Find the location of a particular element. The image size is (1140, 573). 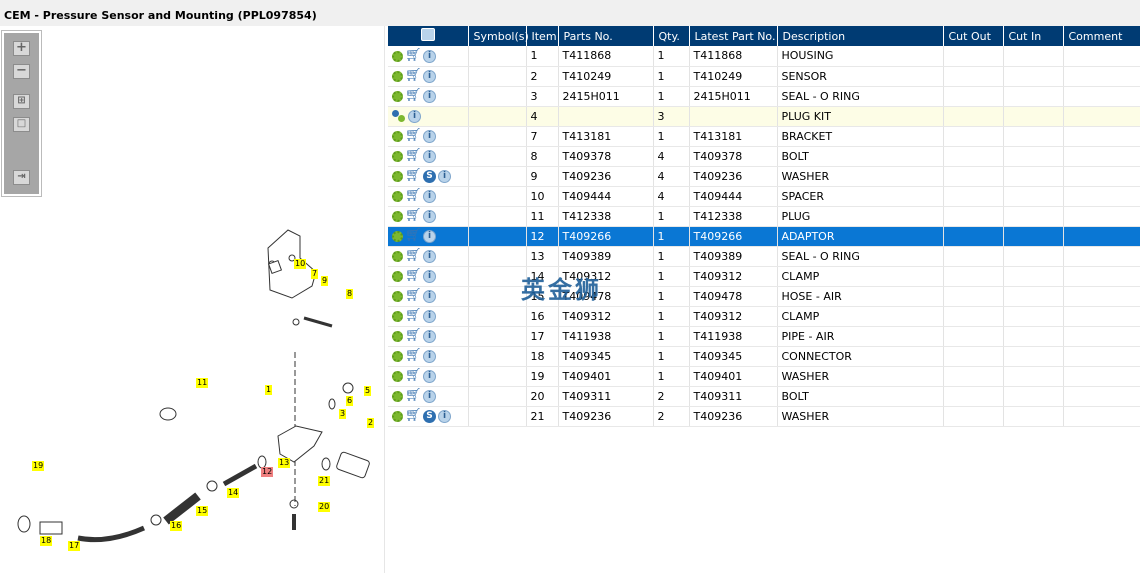

table-row: 🛒︎ i 13 T409389 1 T409389 SEAL - O RING is located at coordinates (764, 256).